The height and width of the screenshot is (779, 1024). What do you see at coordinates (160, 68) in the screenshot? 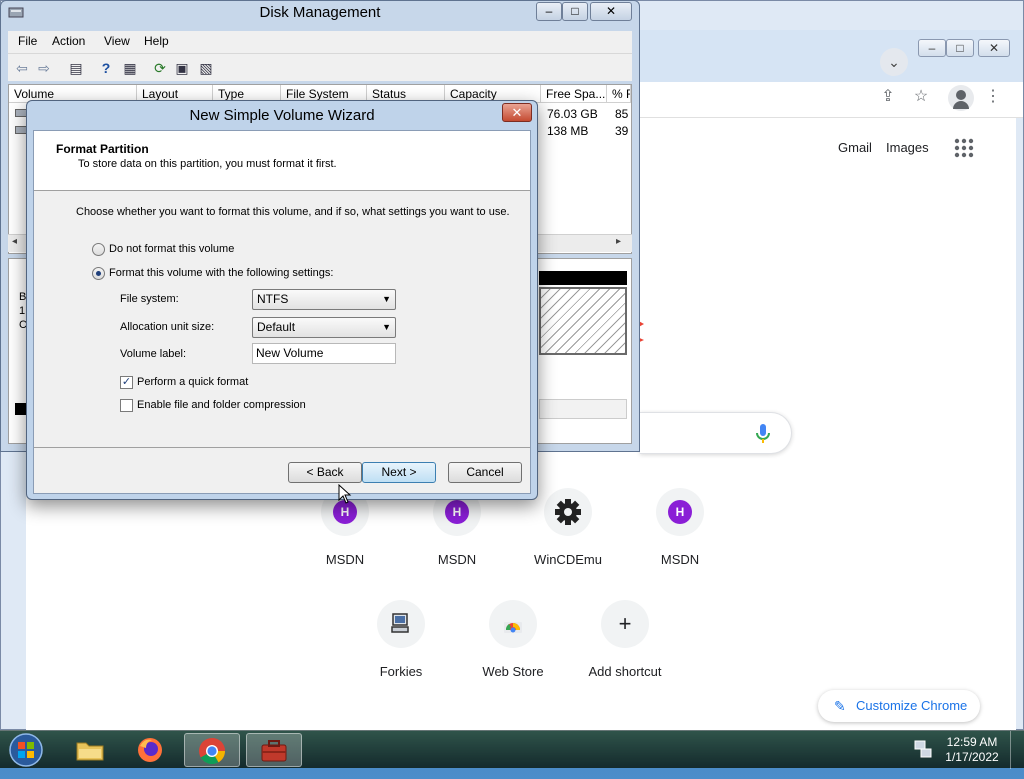
I see `refresh-icon: ⟳` at bounding box center [160, 68].